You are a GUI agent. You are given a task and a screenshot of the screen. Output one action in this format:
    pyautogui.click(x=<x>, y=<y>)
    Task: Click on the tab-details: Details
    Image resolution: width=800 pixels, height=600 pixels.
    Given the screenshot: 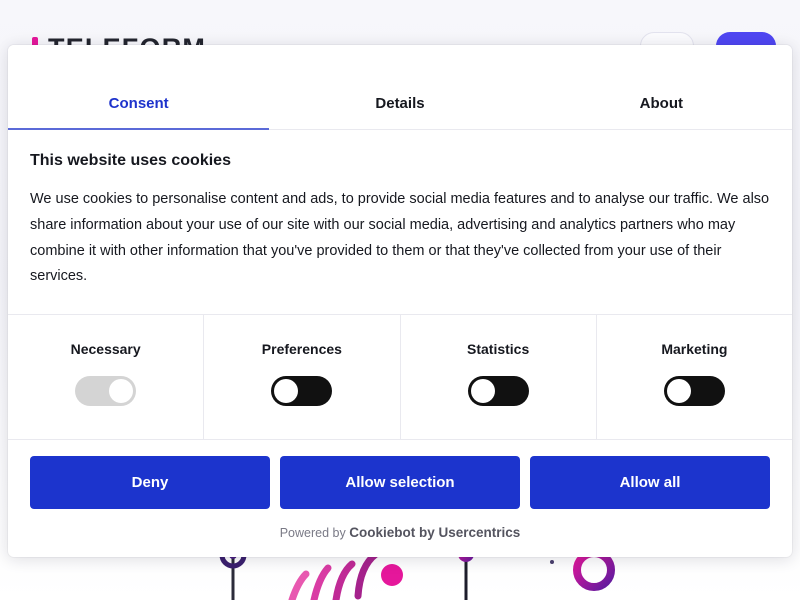 What is the action you would take?
    pyautogui.click(x=399, y=105)
    